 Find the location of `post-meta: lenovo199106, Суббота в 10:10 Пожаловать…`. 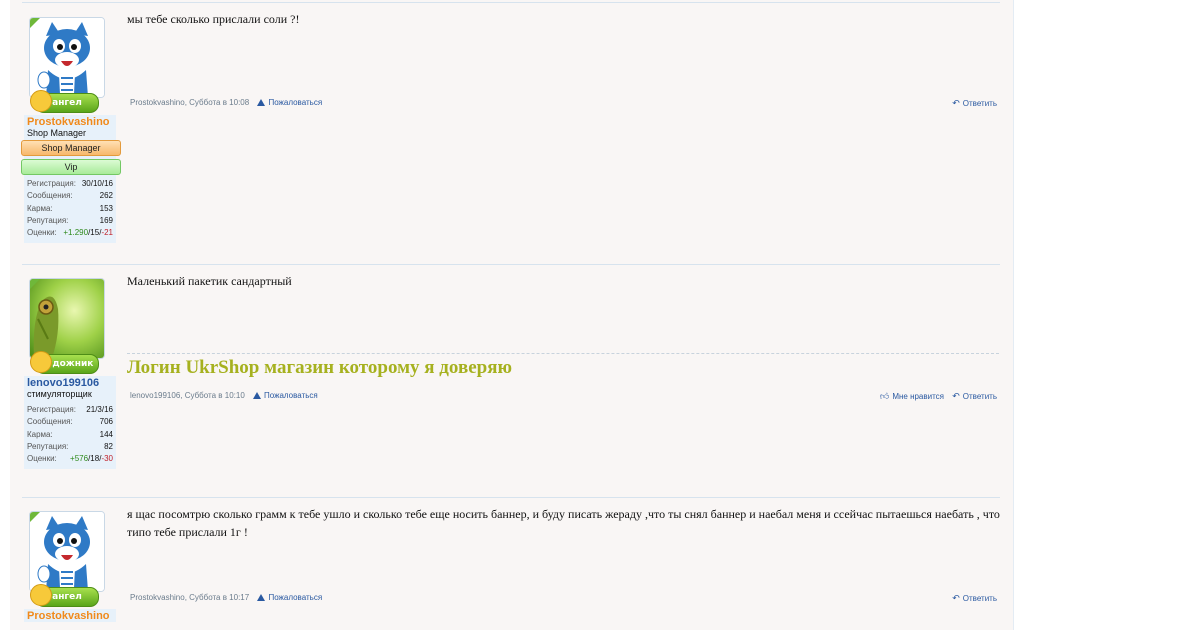

post-meta: lenovo199106, Суббота в 10:10 Пожаловать… is located at coordinates (224, 395).